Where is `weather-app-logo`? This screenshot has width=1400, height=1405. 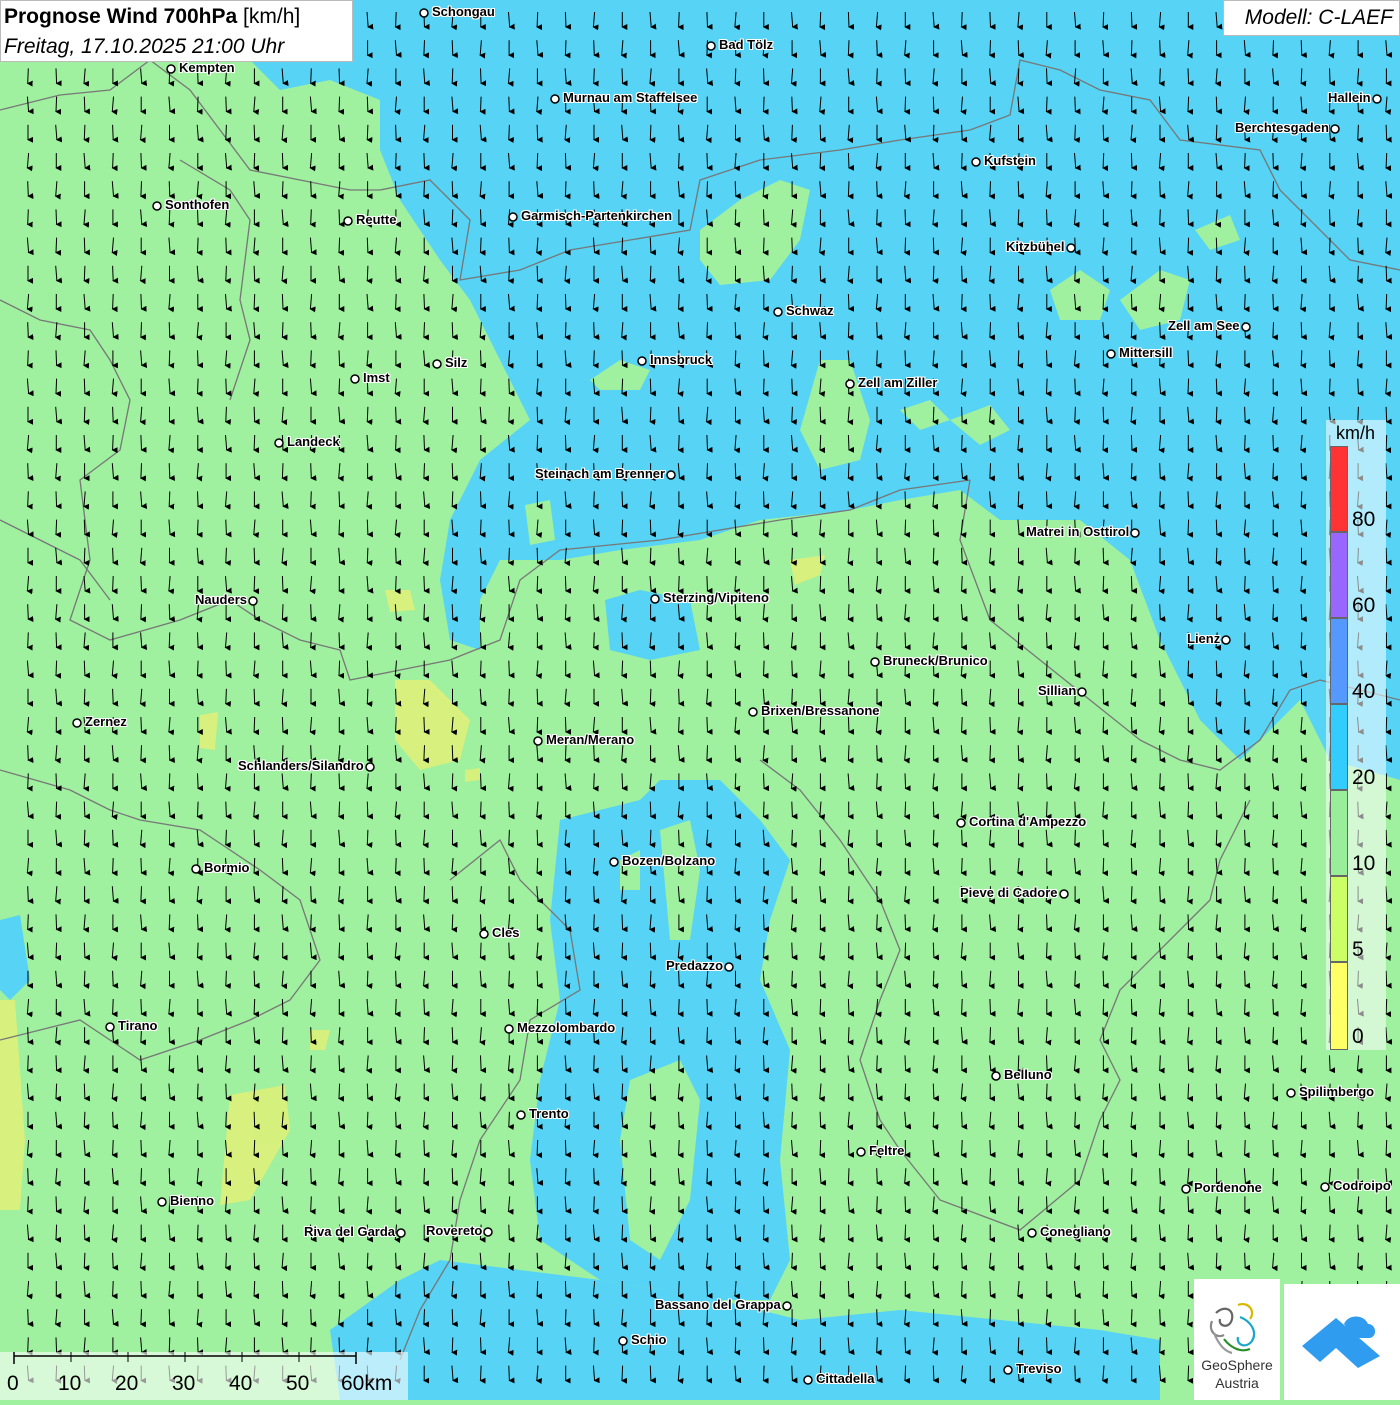
weather-app-logo is located at coordinates (1342, 1342).